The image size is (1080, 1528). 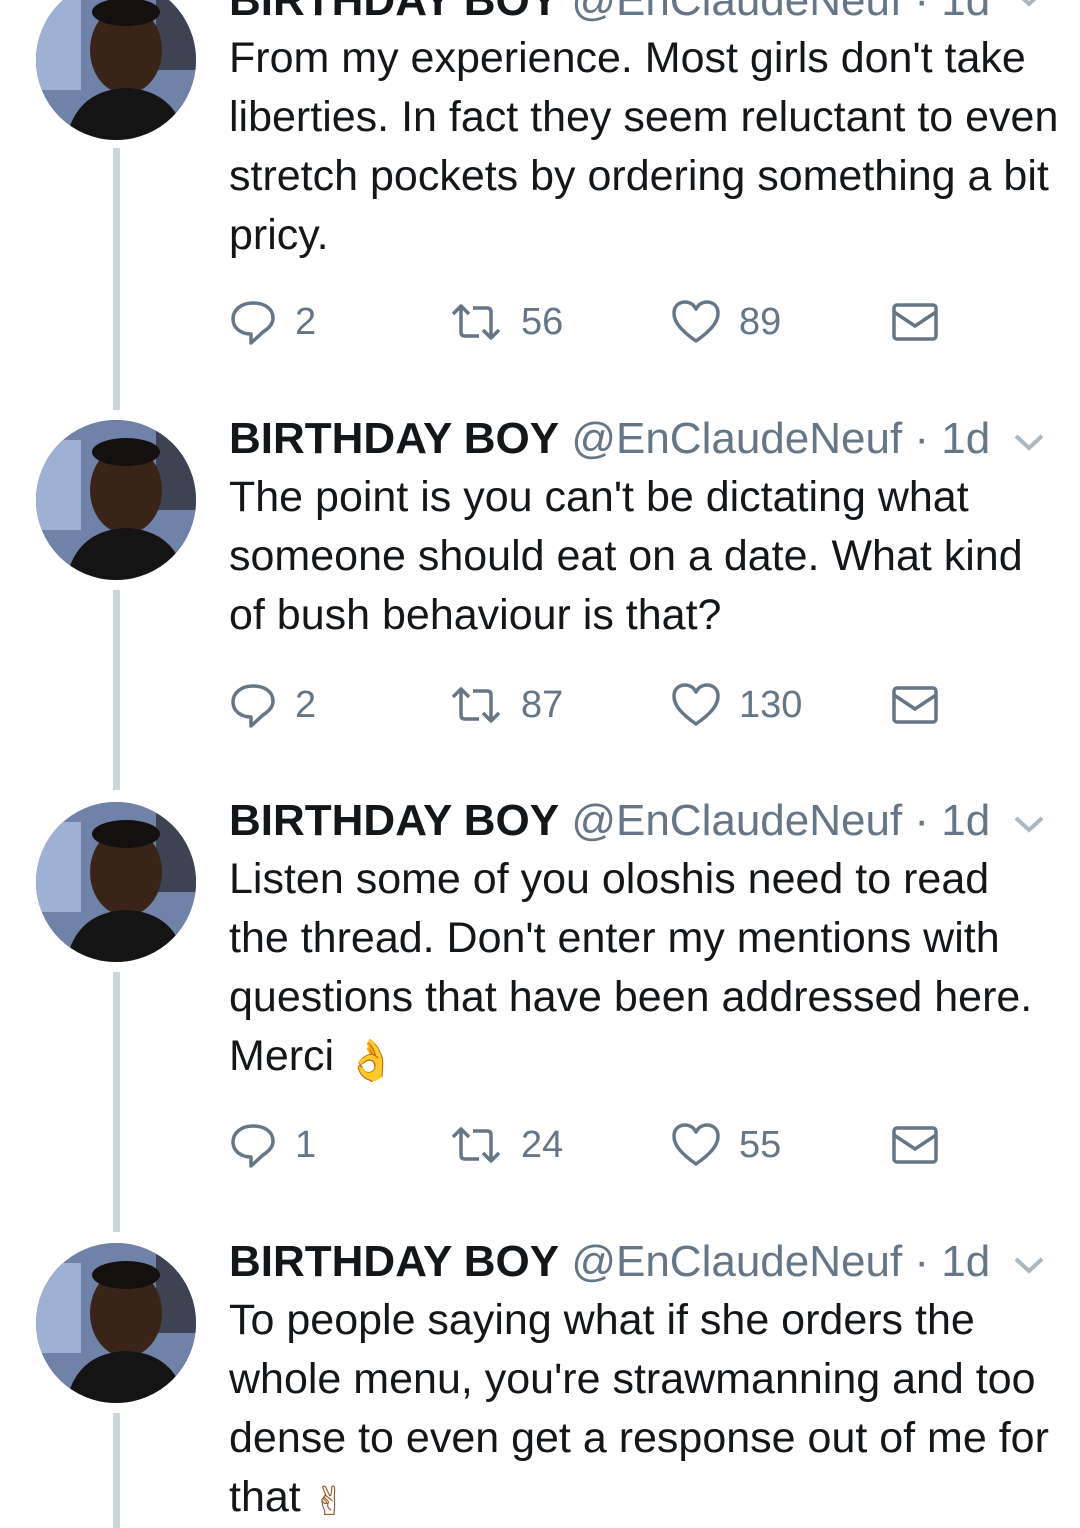 I want to click on reply-count: 1, so click(x=306, y=1144).